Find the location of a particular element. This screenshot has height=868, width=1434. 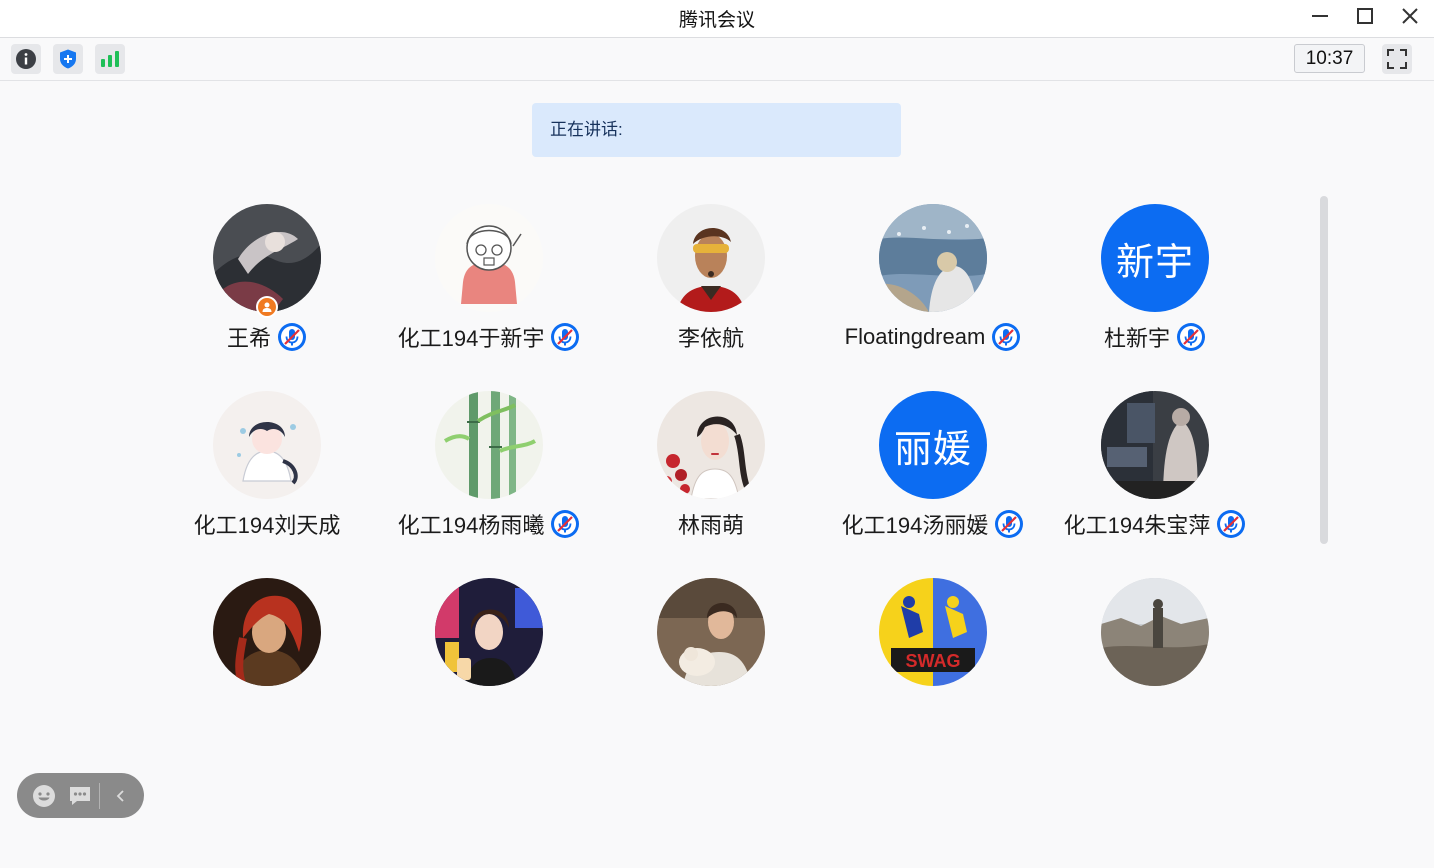

participant-name: 化工194于新宇 is located at coordinates (471, 338).